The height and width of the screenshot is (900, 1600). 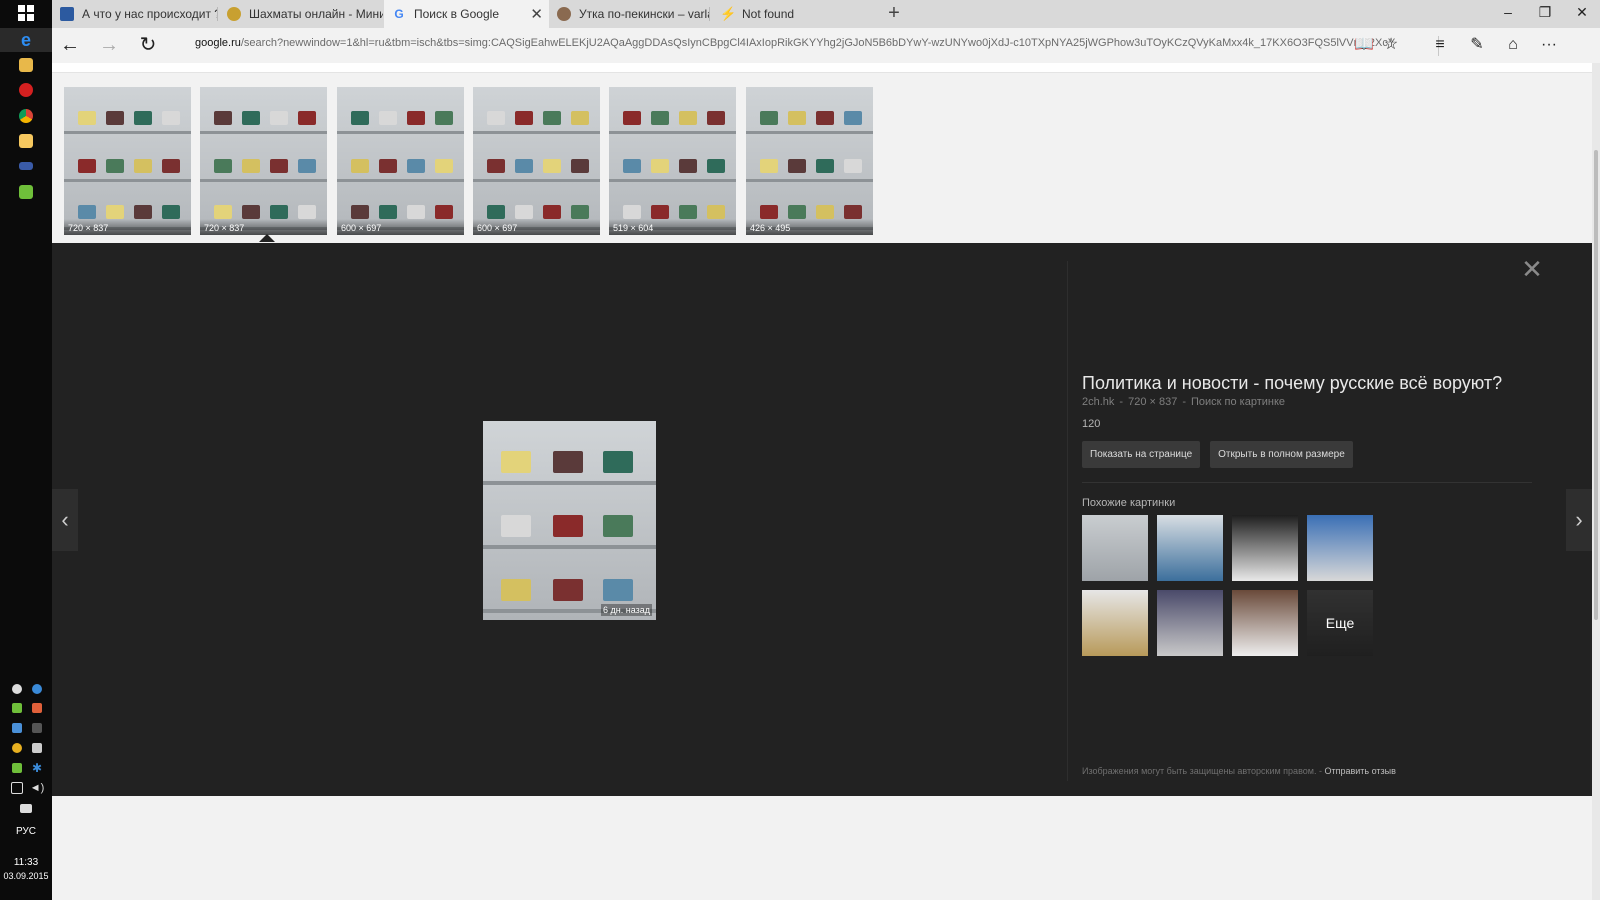 I want to click on restore-button: ❐, so click(x=1545, y=12).